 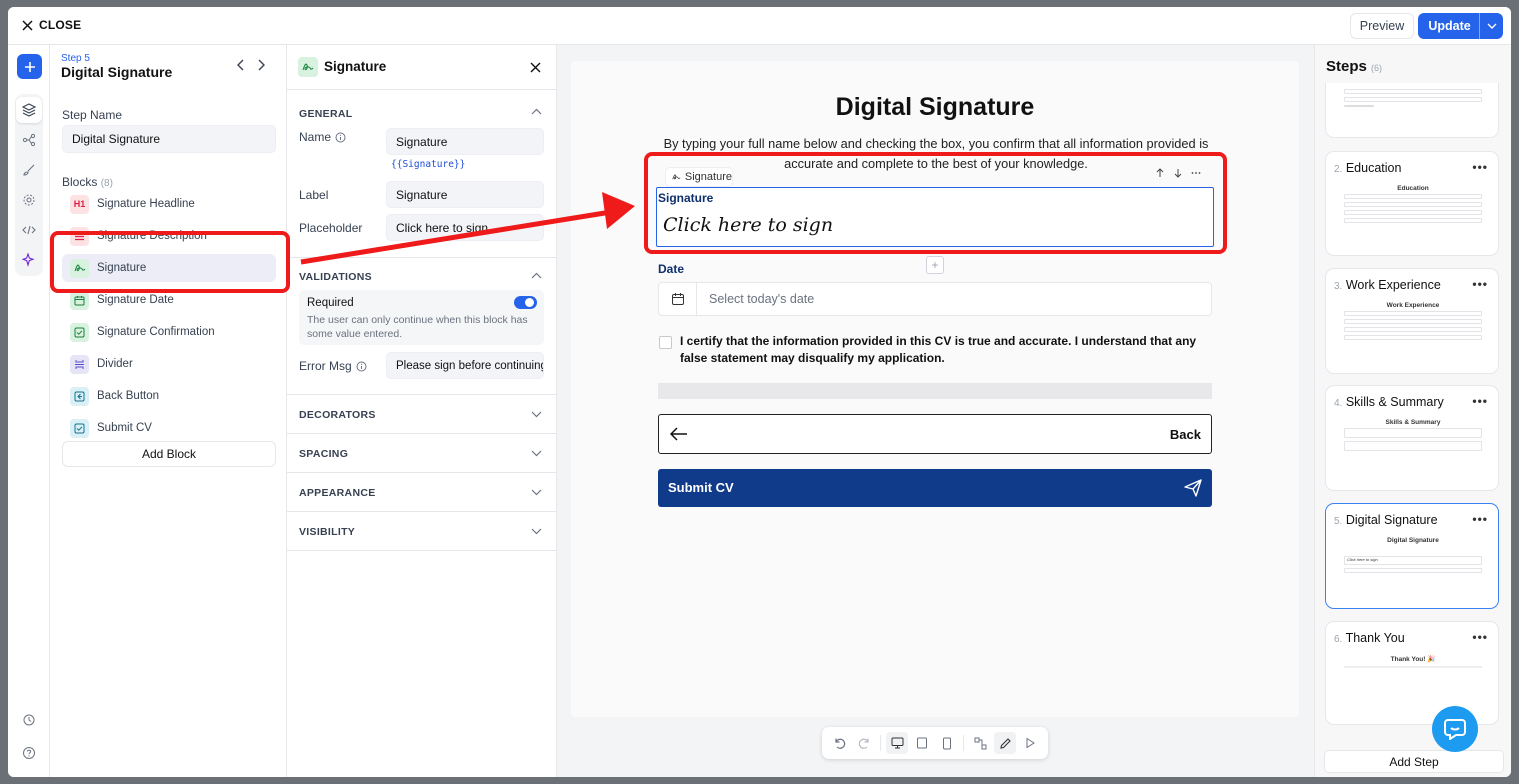 I want to click on code-icon, so click(x=29, y=230).